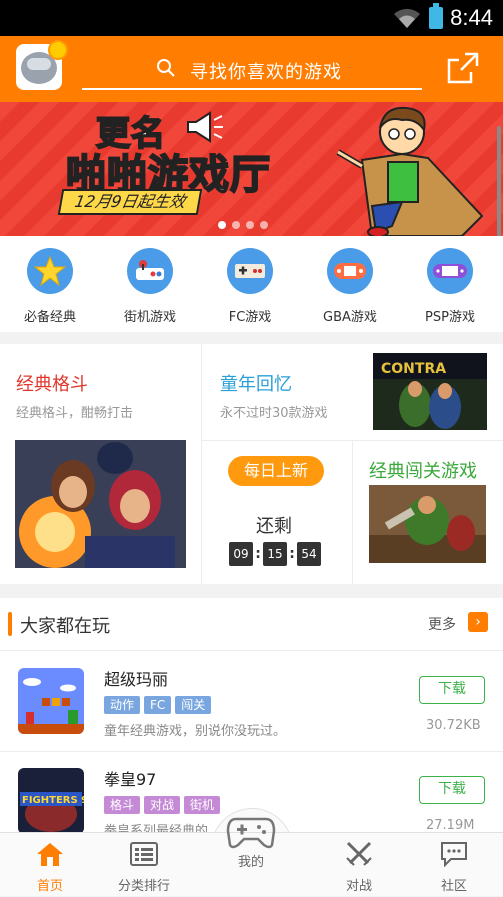  Describe the element at coordinates (274, 413) in the screenshot. I see `feature-subtitle: 永不过时30款游戏` at that location.